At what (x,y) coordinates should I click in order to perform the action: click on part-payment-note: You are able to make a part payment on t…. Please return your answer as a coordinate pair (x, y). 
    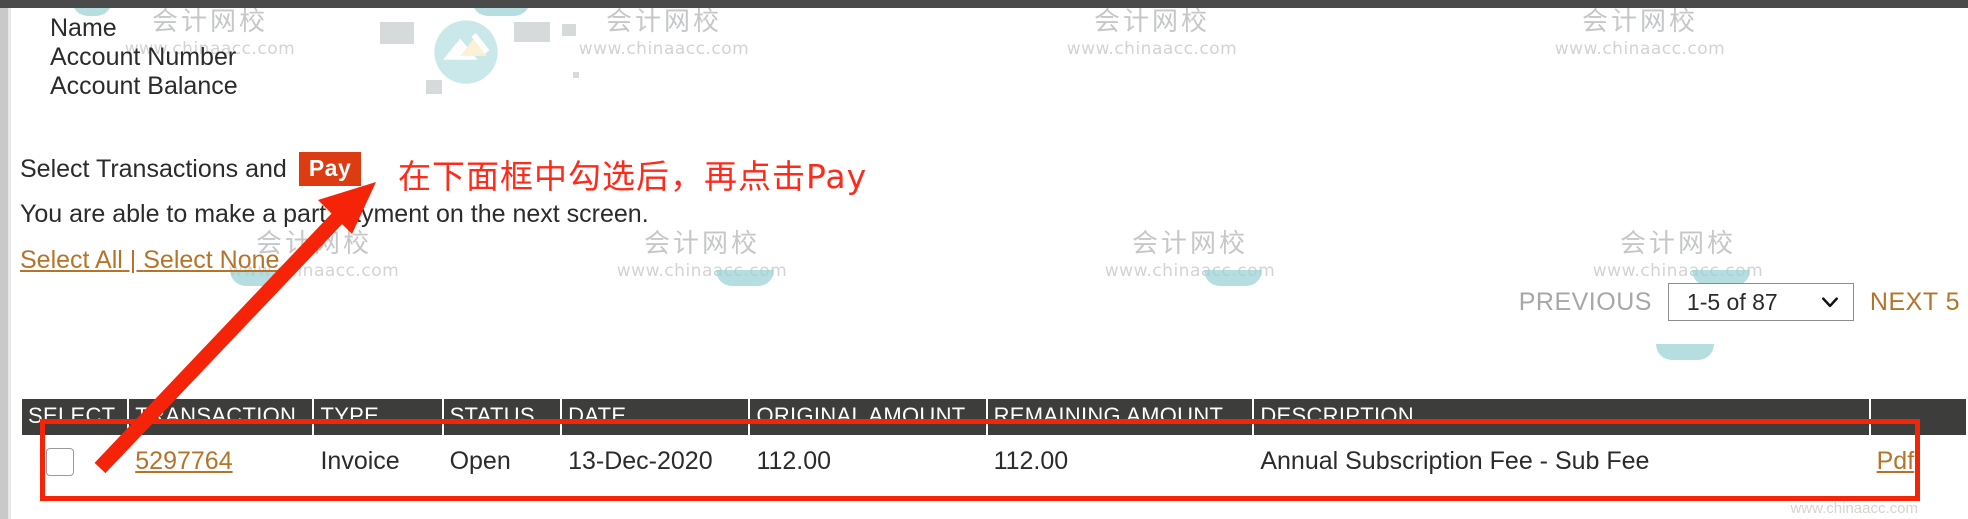
    Looking at the image, I should click on (334, 214).